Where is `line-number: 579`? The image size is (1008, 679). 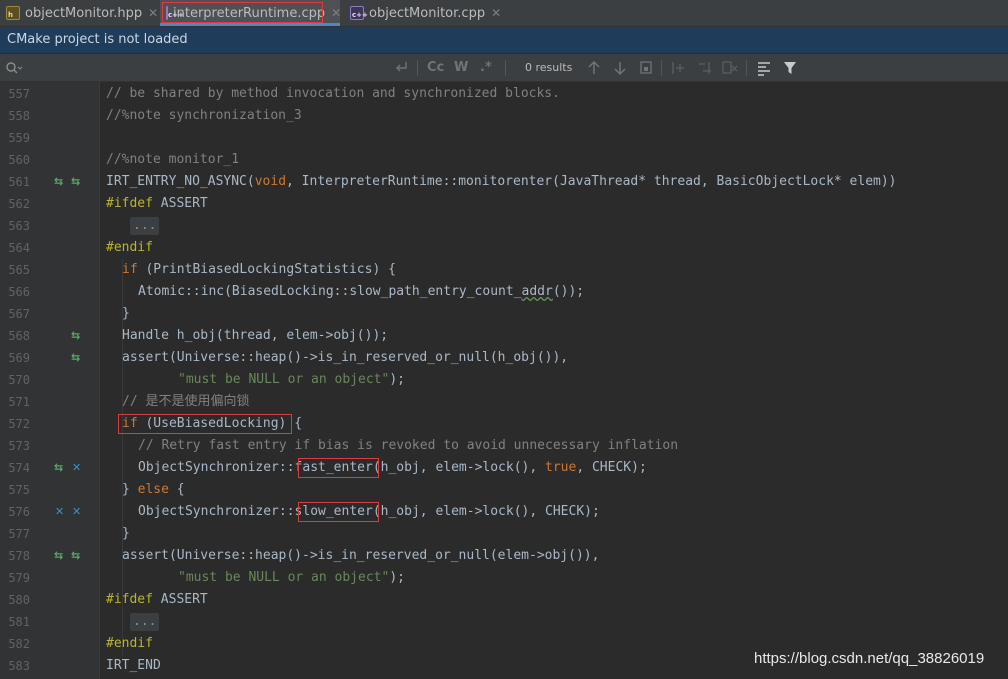
line-number: 579 is located at coordinates (19, 578).